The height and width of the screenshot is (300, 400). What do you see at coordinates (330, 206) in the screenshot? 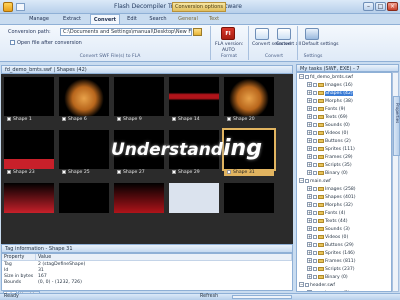
I see `tree-item: + Morphs (32)` at bounding box center [330, 206].